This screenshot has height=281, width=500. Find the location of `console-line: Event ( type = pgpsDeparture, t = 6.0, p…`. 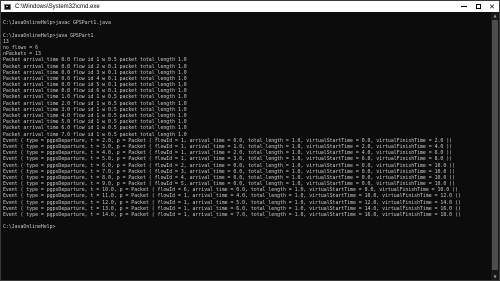

console-line: Event ( type = pgpsDeparture, t = 6.0, p… is located at coordinates (229, 165).